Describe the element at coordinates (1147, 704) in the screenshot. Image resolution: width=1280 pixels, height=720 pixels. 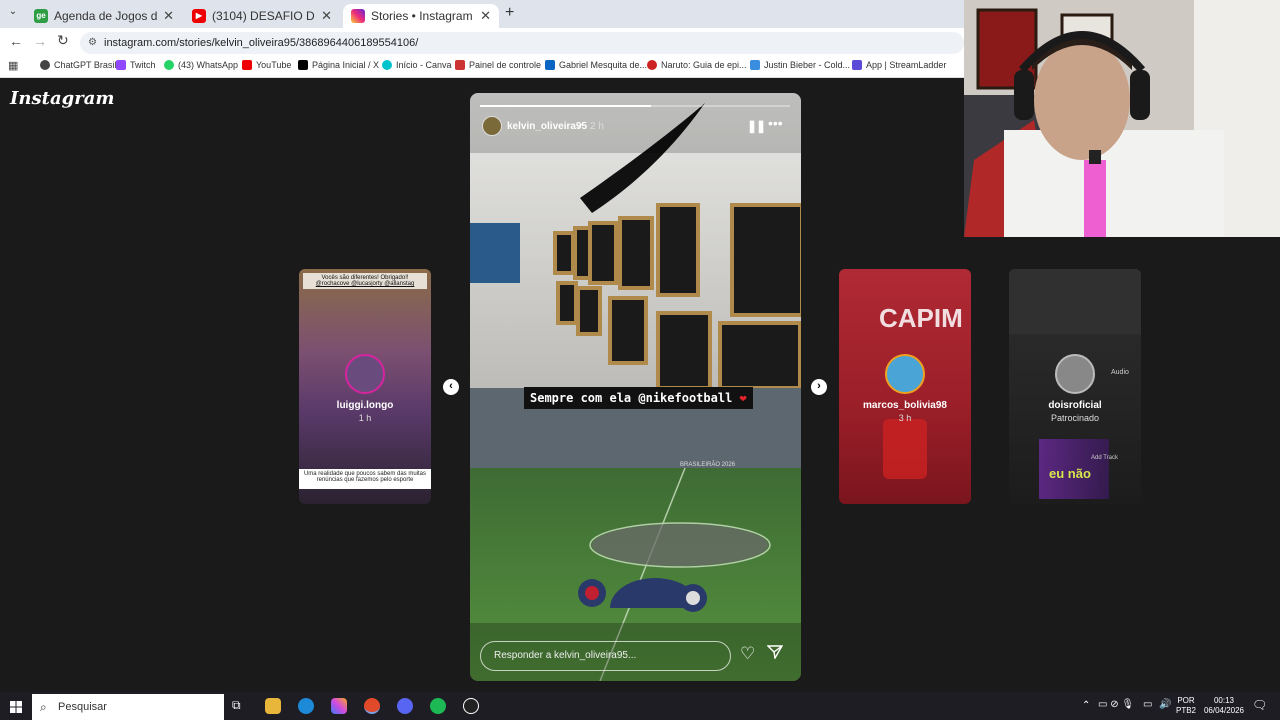
I see `network-icon: ▭` at that location.